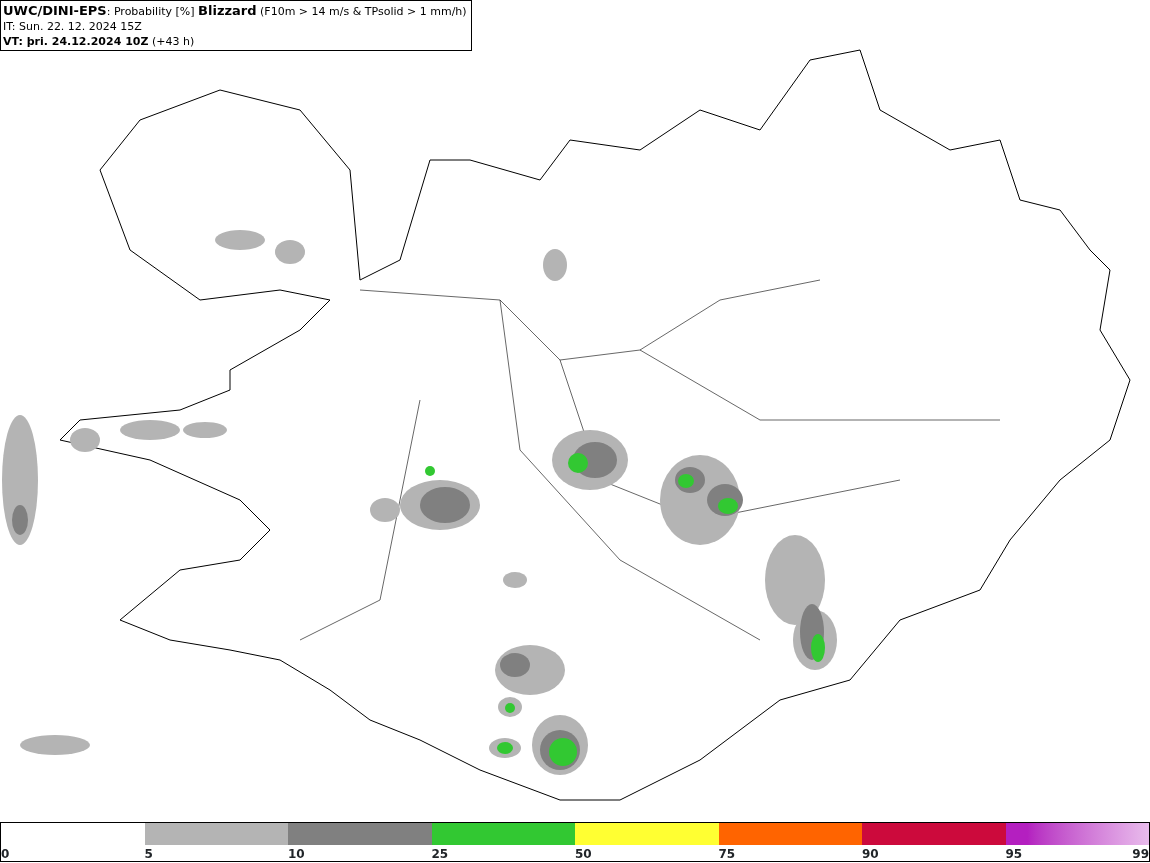  Describe the element at coordinates (440, 854) in the screenshot. I see `legend-label: 25` at that location.